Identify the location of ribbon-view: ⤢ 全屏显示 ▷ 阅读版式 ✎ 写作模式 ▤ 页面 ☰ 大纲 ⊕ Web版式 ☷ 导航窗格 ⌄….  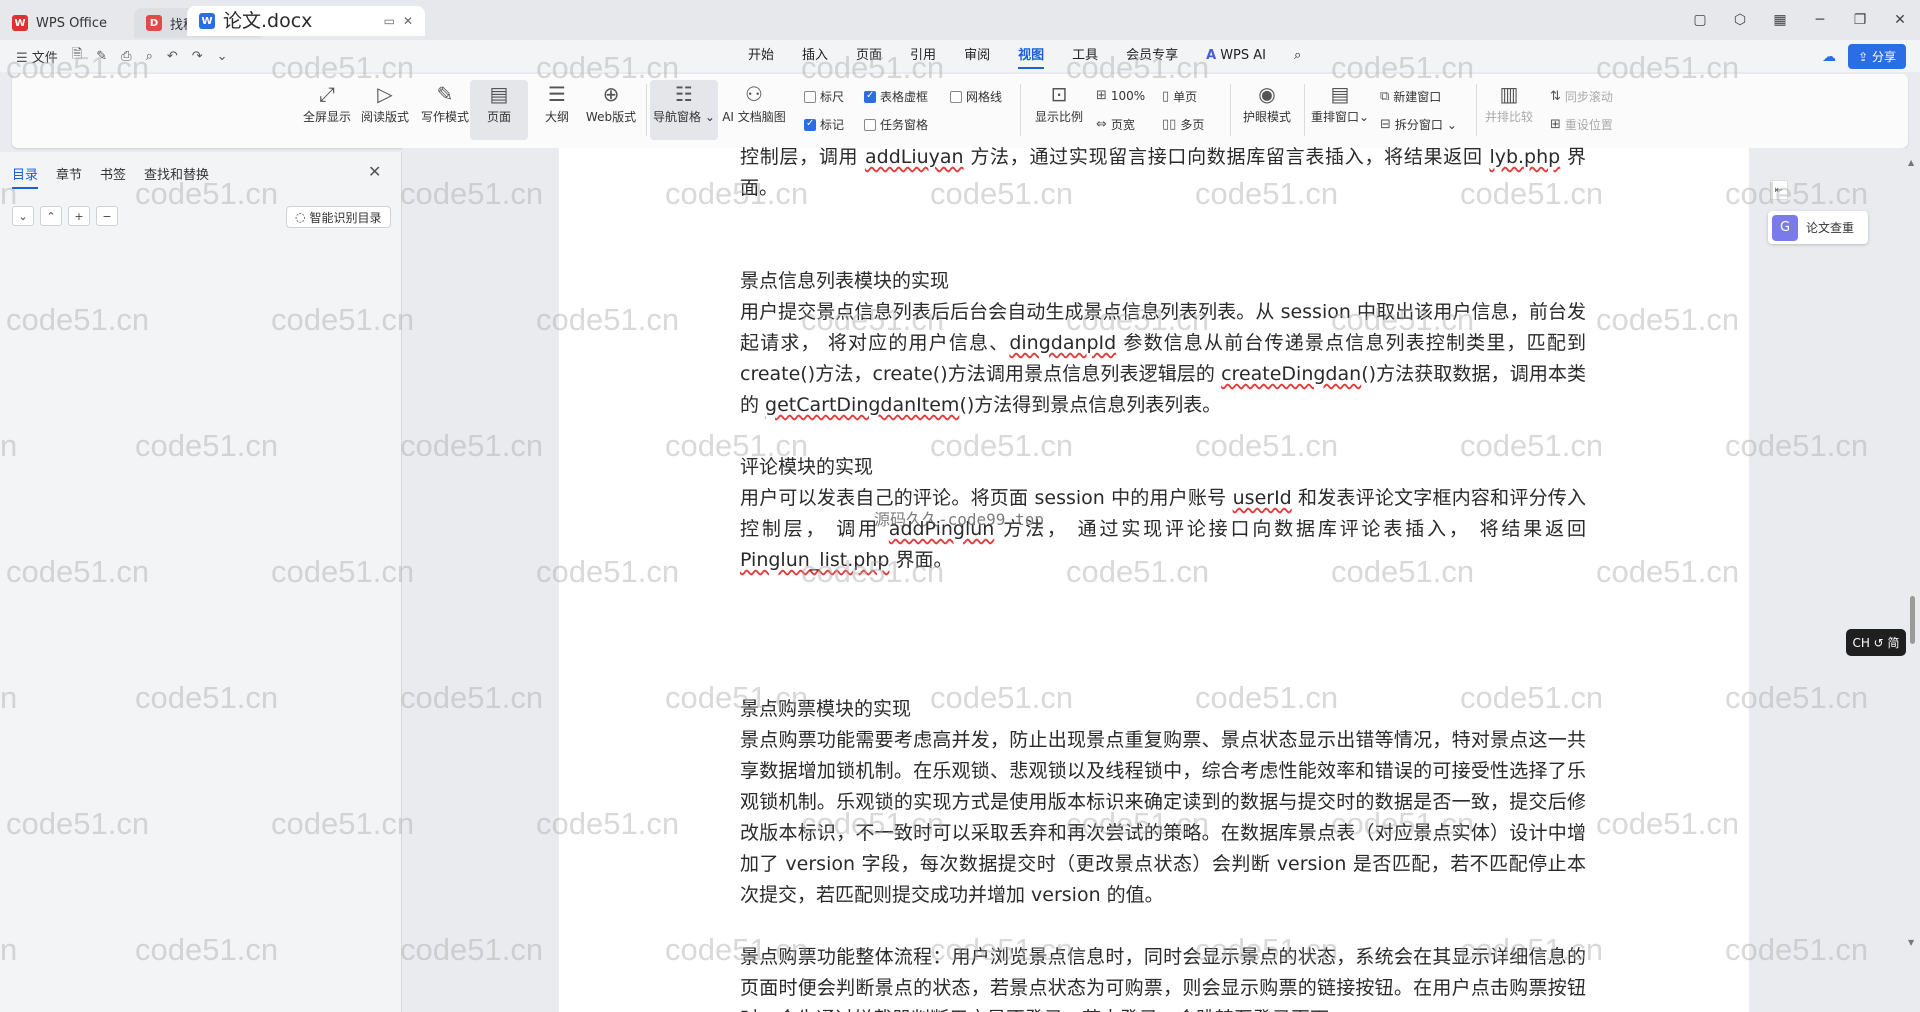
(960, 111).